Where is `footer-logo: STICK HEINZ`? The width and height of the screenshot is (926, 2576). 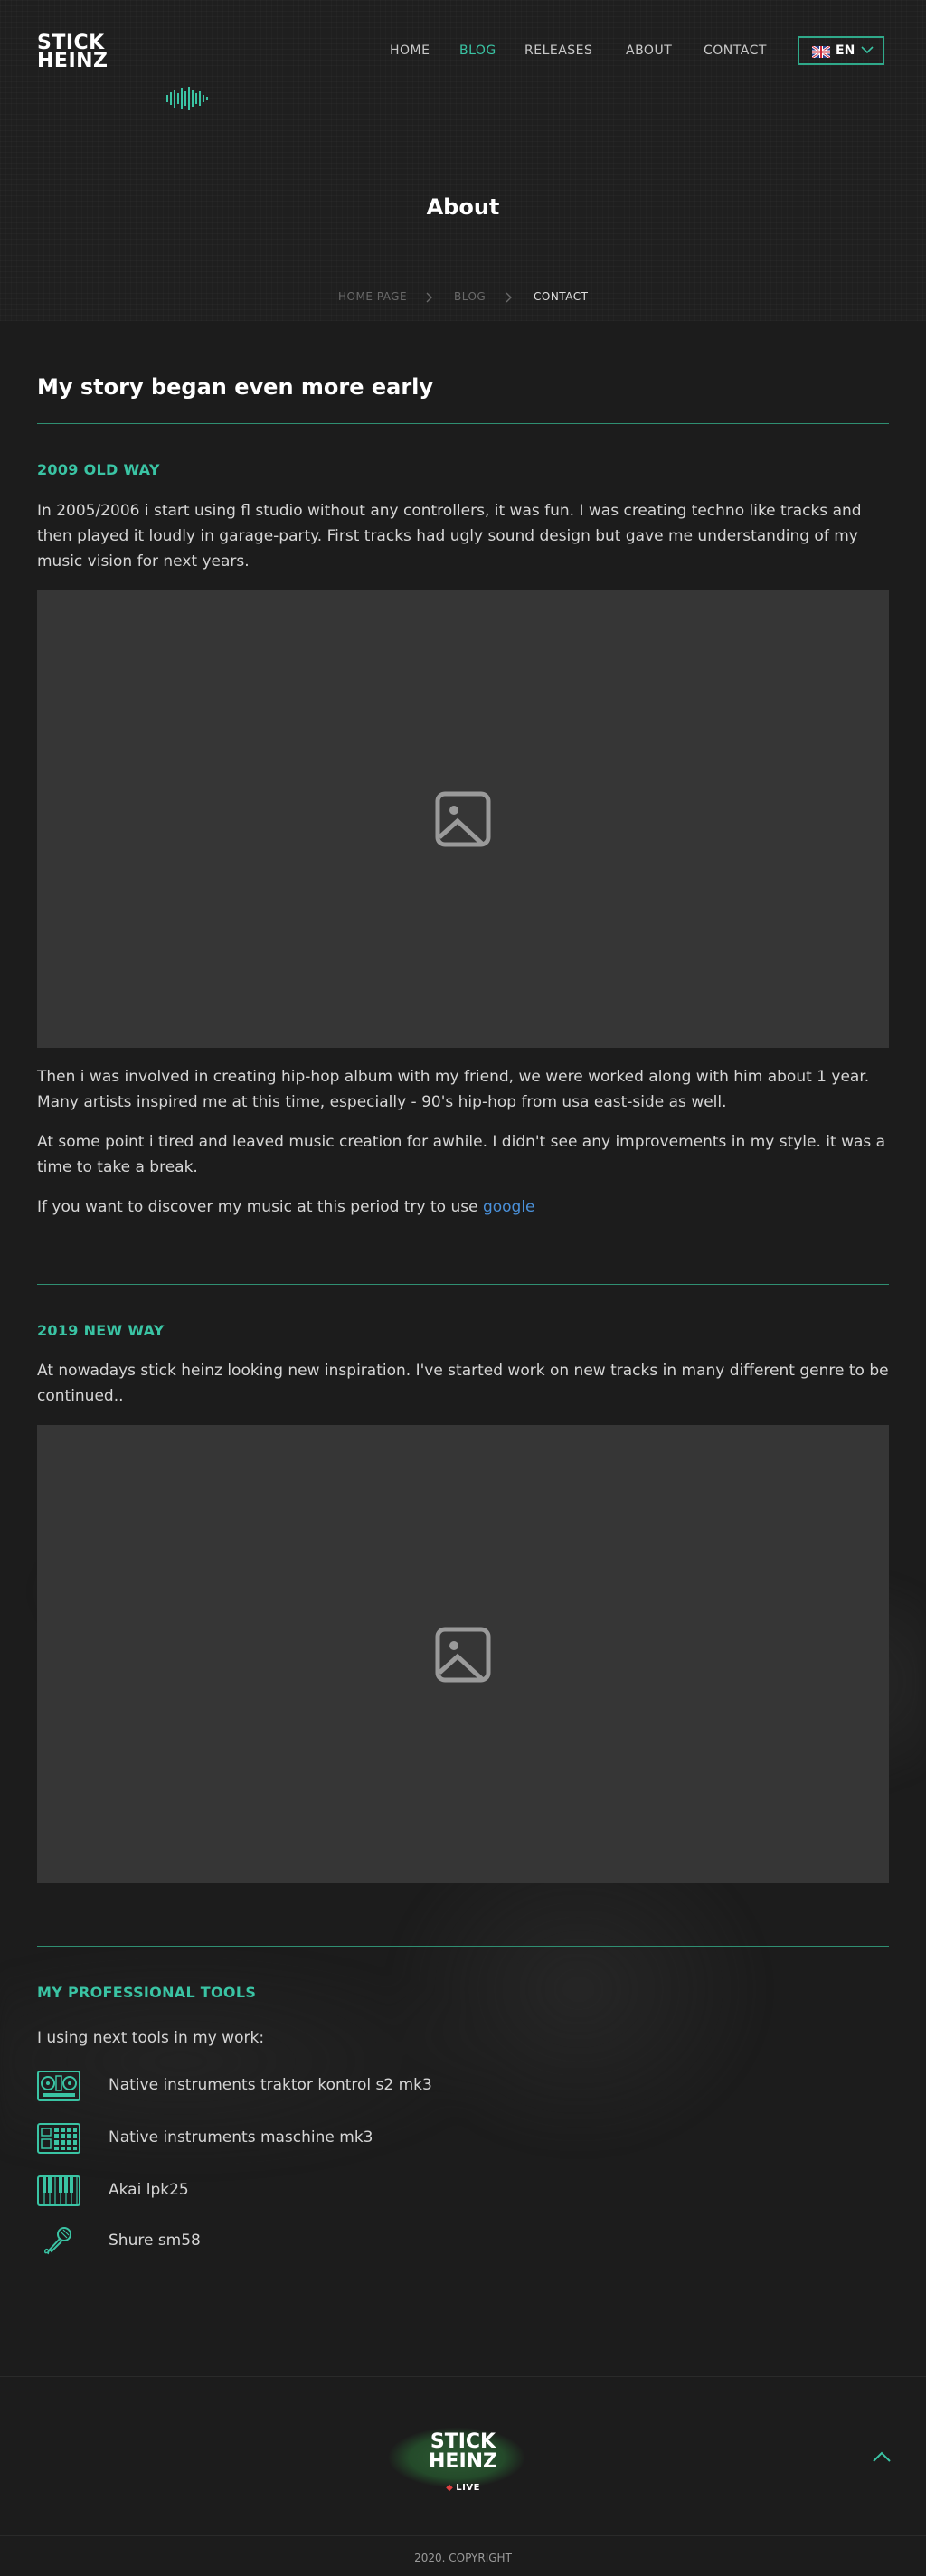 footer-logo: STICK HEINZ is located at coordinates (463, 2452).